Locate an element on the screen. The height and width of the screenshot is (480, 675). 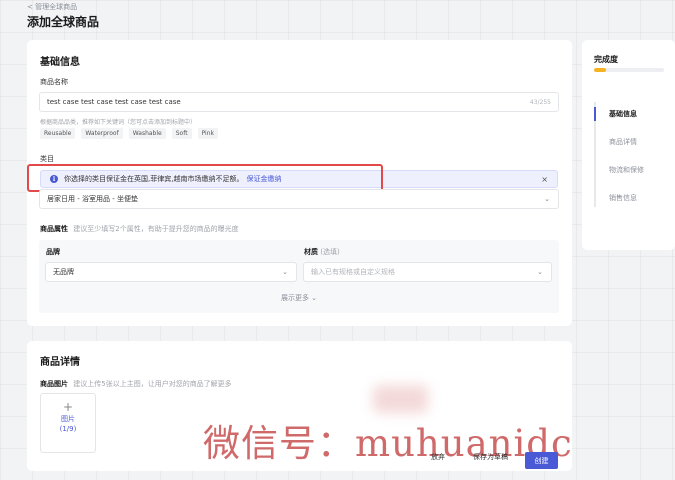
nav-item-sales: 销售信息 is located at coordinates (623, 198).